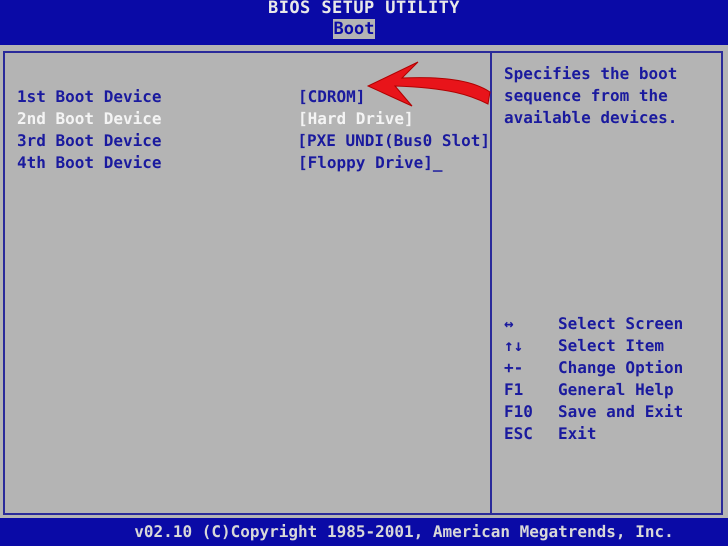  Describe the element at coordinates (157, 140) in the screenshot. I see `setting-label: 3rd Boot Device` at that location.